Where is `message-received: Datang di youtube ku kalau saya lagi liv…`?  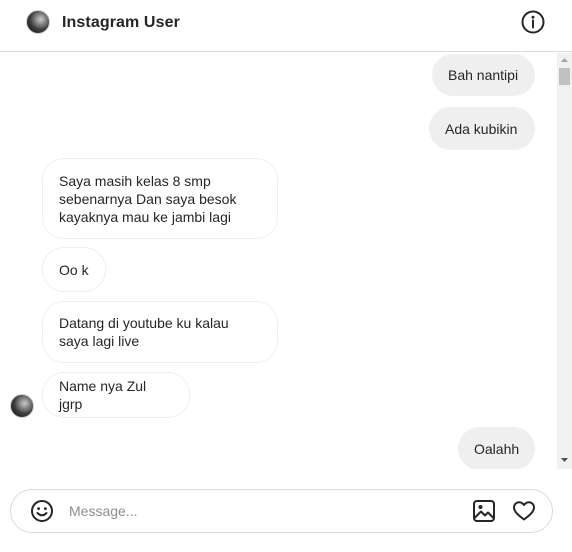
message-received: Datang di youtube ku kalau saya lagi liv… is located at coordinates (160, 332).